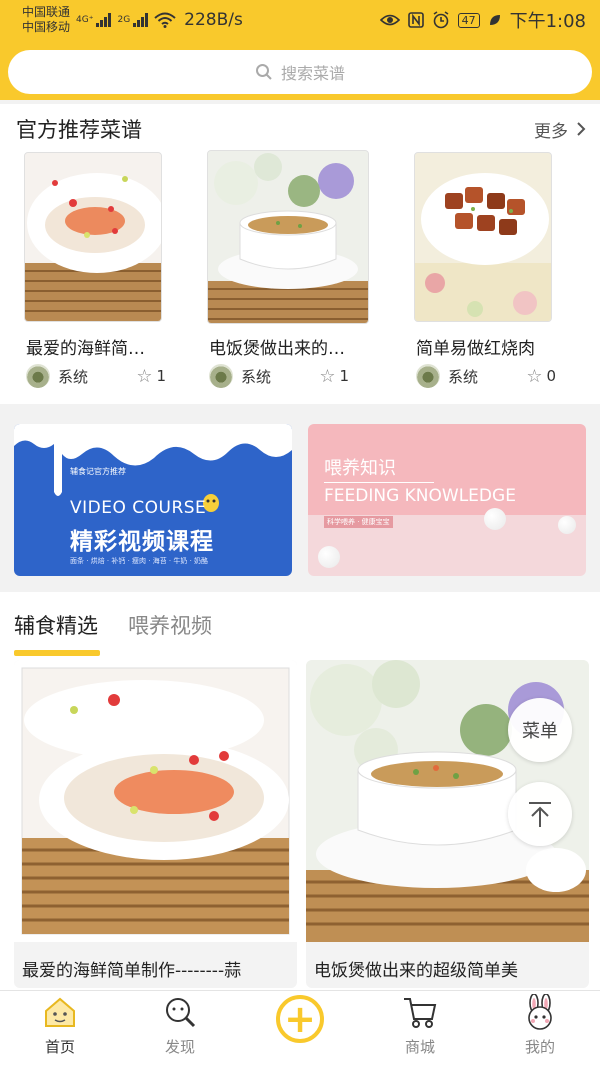  I want to click on status-bar: 中国联通 中国移动 4G⁺ 2G 228B/s 47 下午1:08, so click(300, 20).